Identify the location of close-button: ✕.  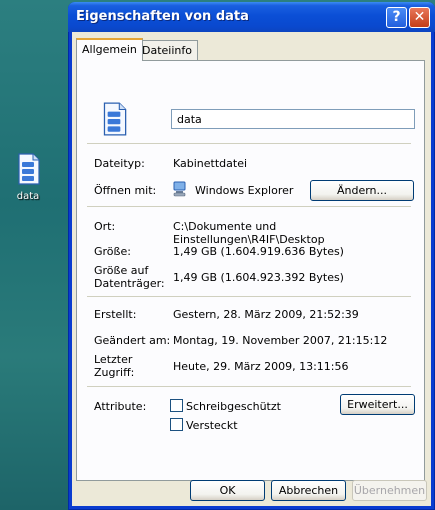
(419, 17).